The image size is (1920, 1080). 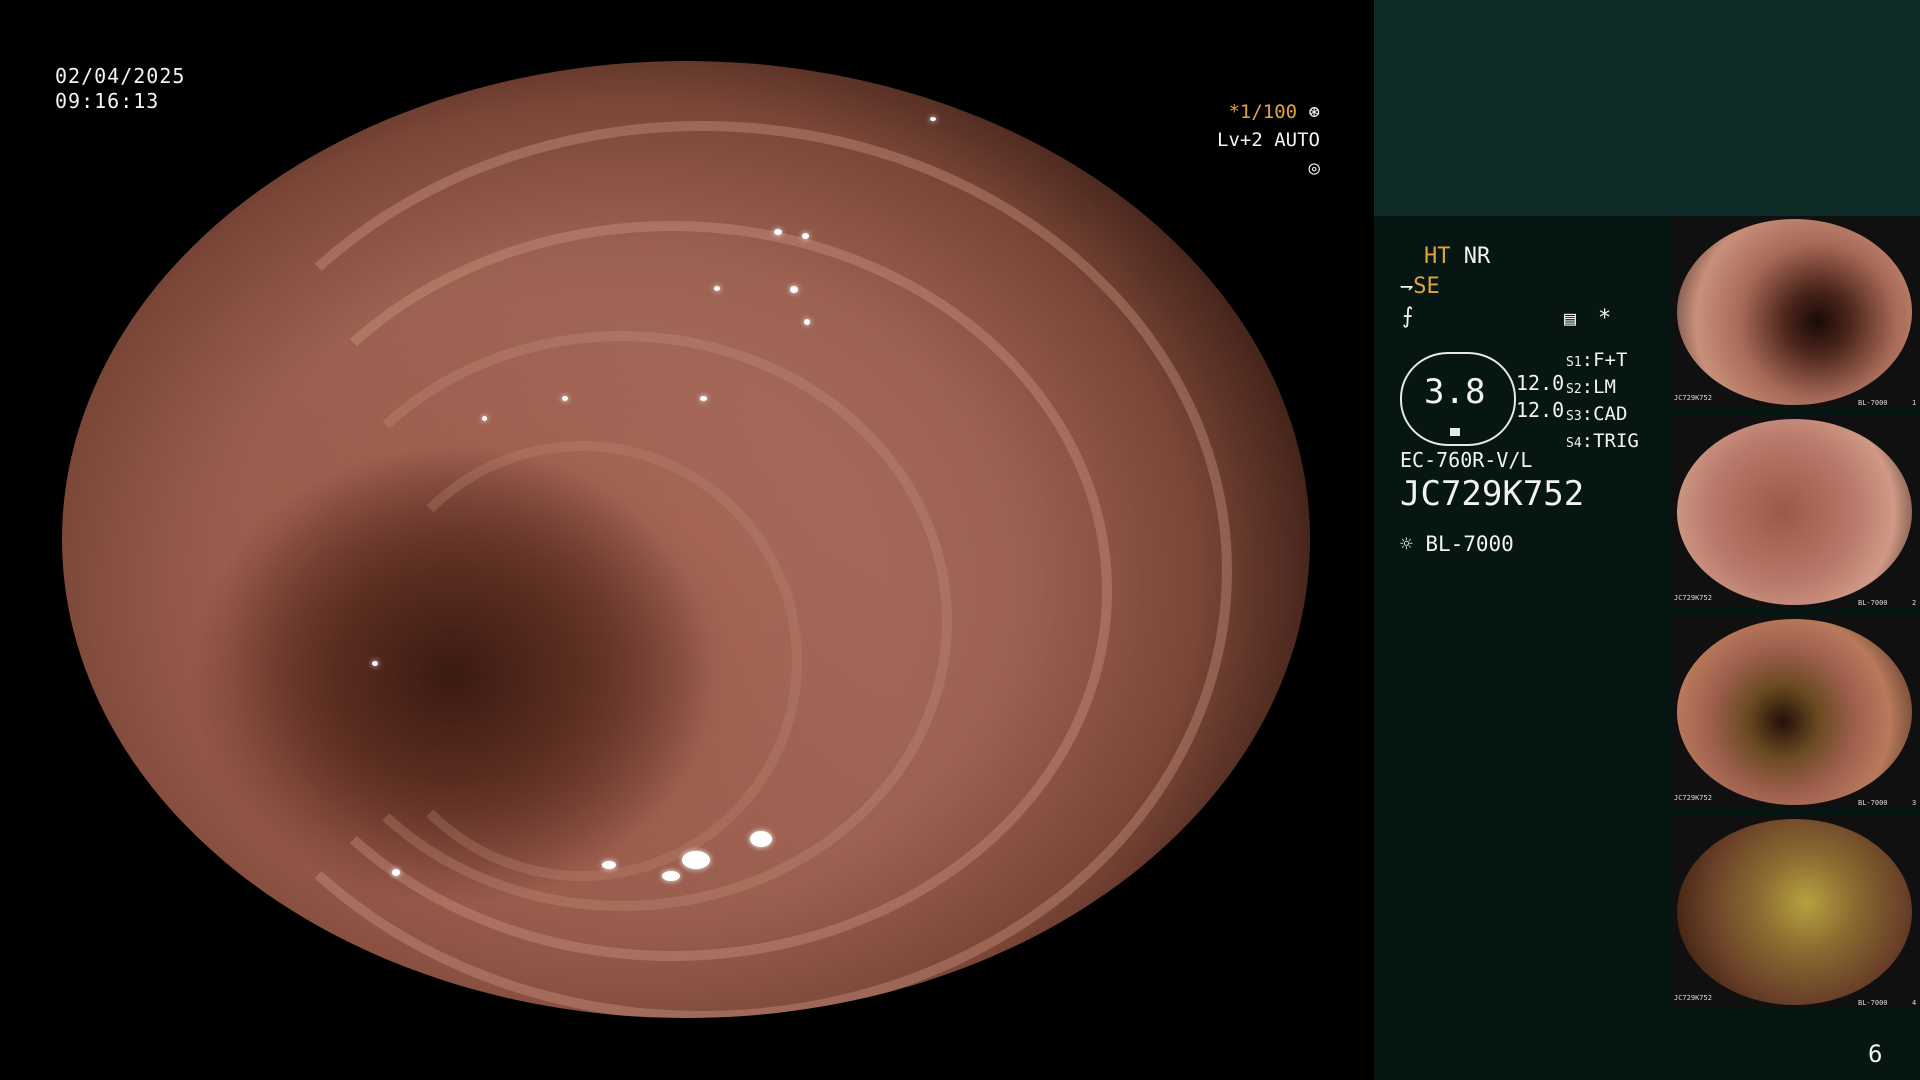 I want to click on scope-serial: JC729K752, so click(x=1492, y=494).